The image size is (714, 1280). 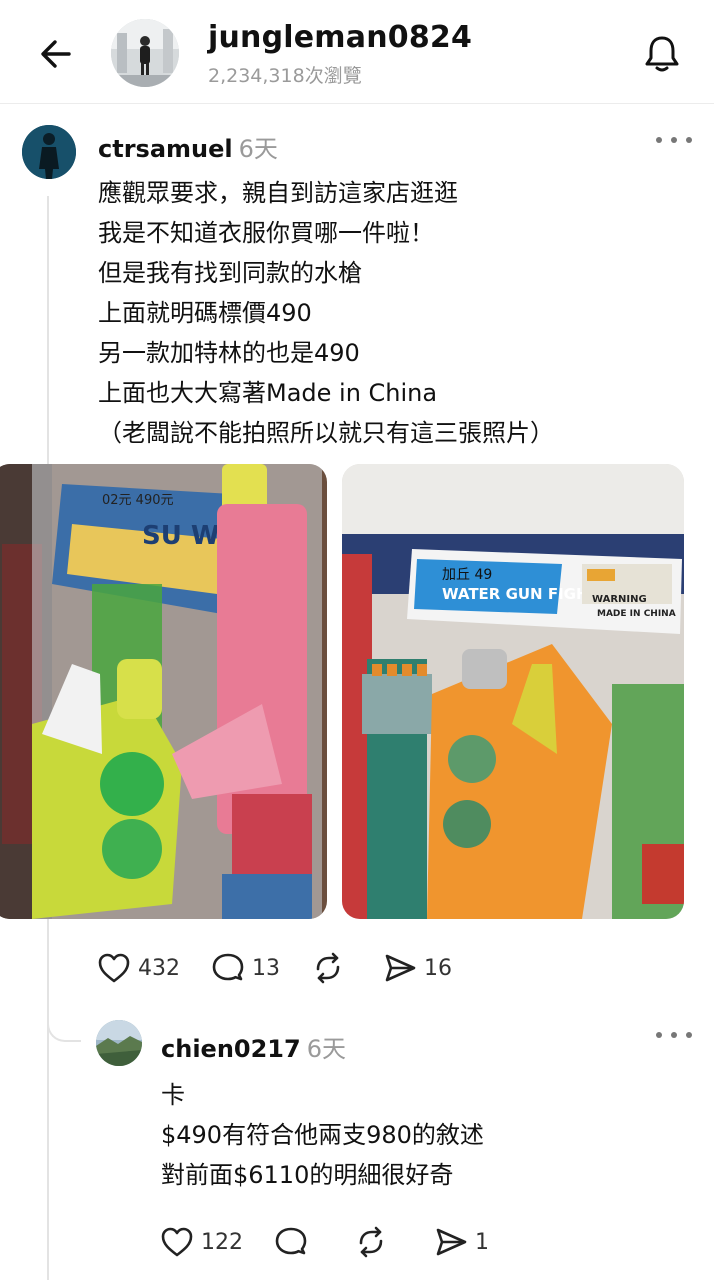 I want to click on like-count: 432, so click(x=159, y=968).